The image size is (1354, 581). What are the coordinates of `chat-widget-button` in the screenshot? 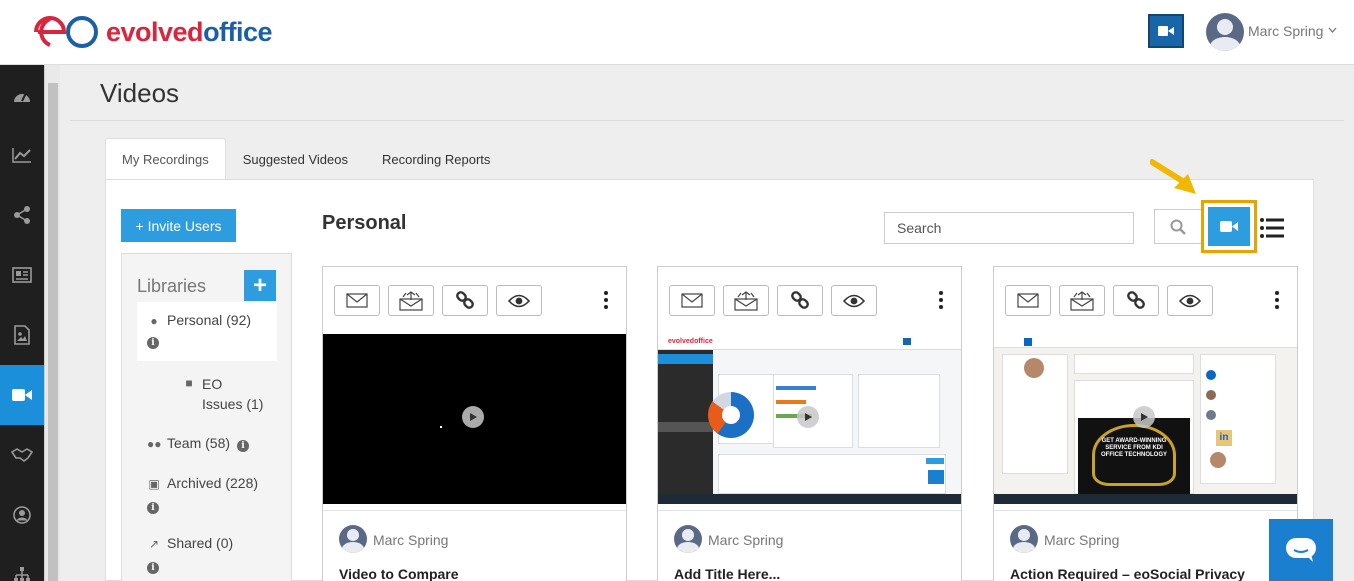 It's located at (1301, 550).